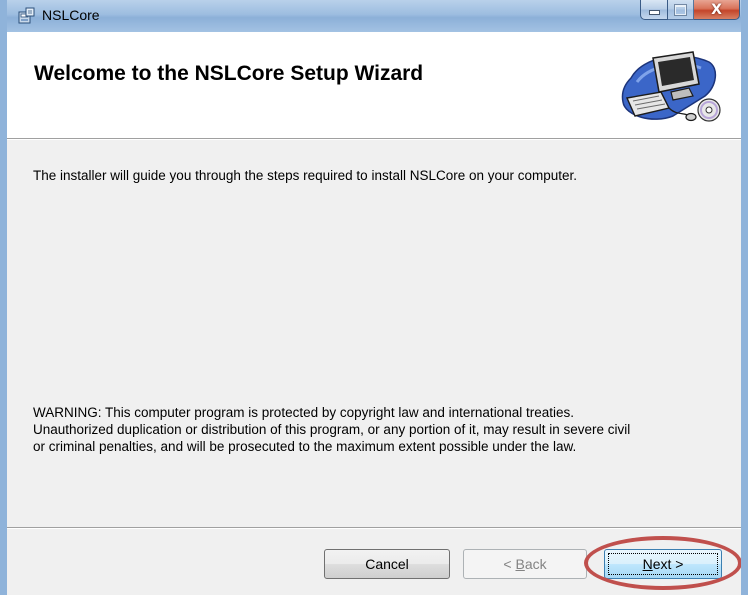  I want to click on close-icon: X, so click(716, 9).